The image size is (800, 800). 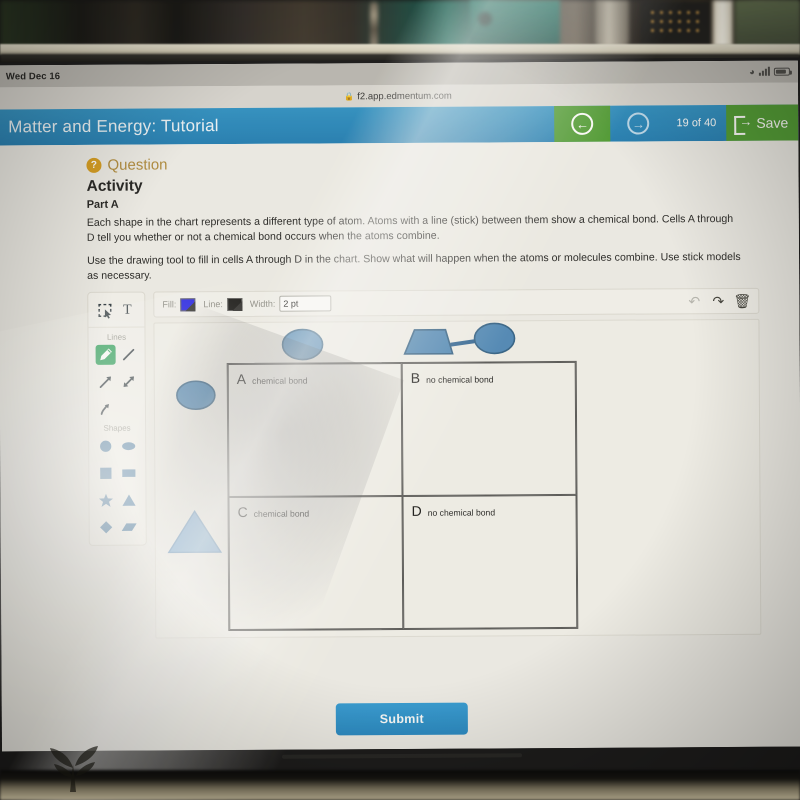 What do you see at coordinates (305, 303) in the screenshot?
I see `width-input: 2 pt` at bounding box center [305, 303].